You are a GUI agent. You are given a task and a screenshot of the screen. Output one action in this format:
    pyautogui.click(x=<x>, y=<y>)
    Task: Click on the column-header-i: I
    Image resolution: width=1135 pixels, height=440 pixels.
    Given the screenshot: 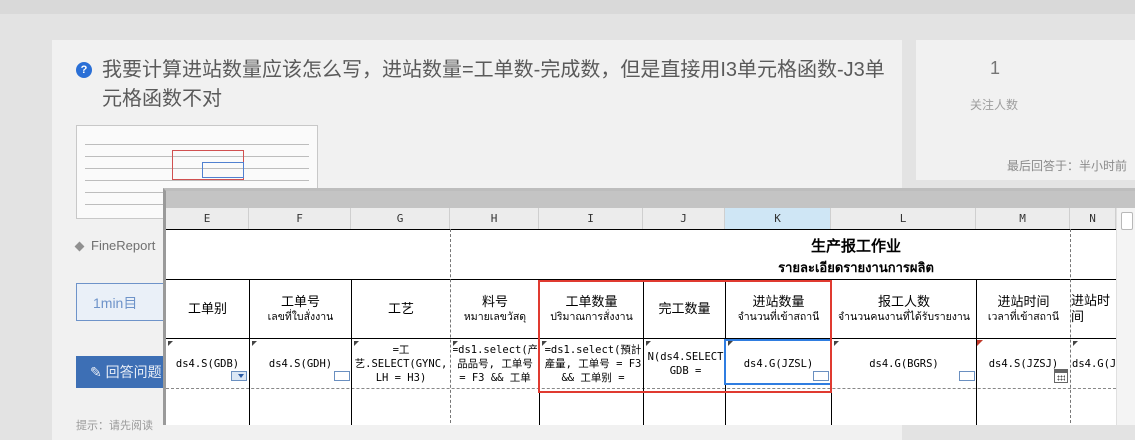 What is the action you would take?
    pyautogui.click(x=591, y=219)
    